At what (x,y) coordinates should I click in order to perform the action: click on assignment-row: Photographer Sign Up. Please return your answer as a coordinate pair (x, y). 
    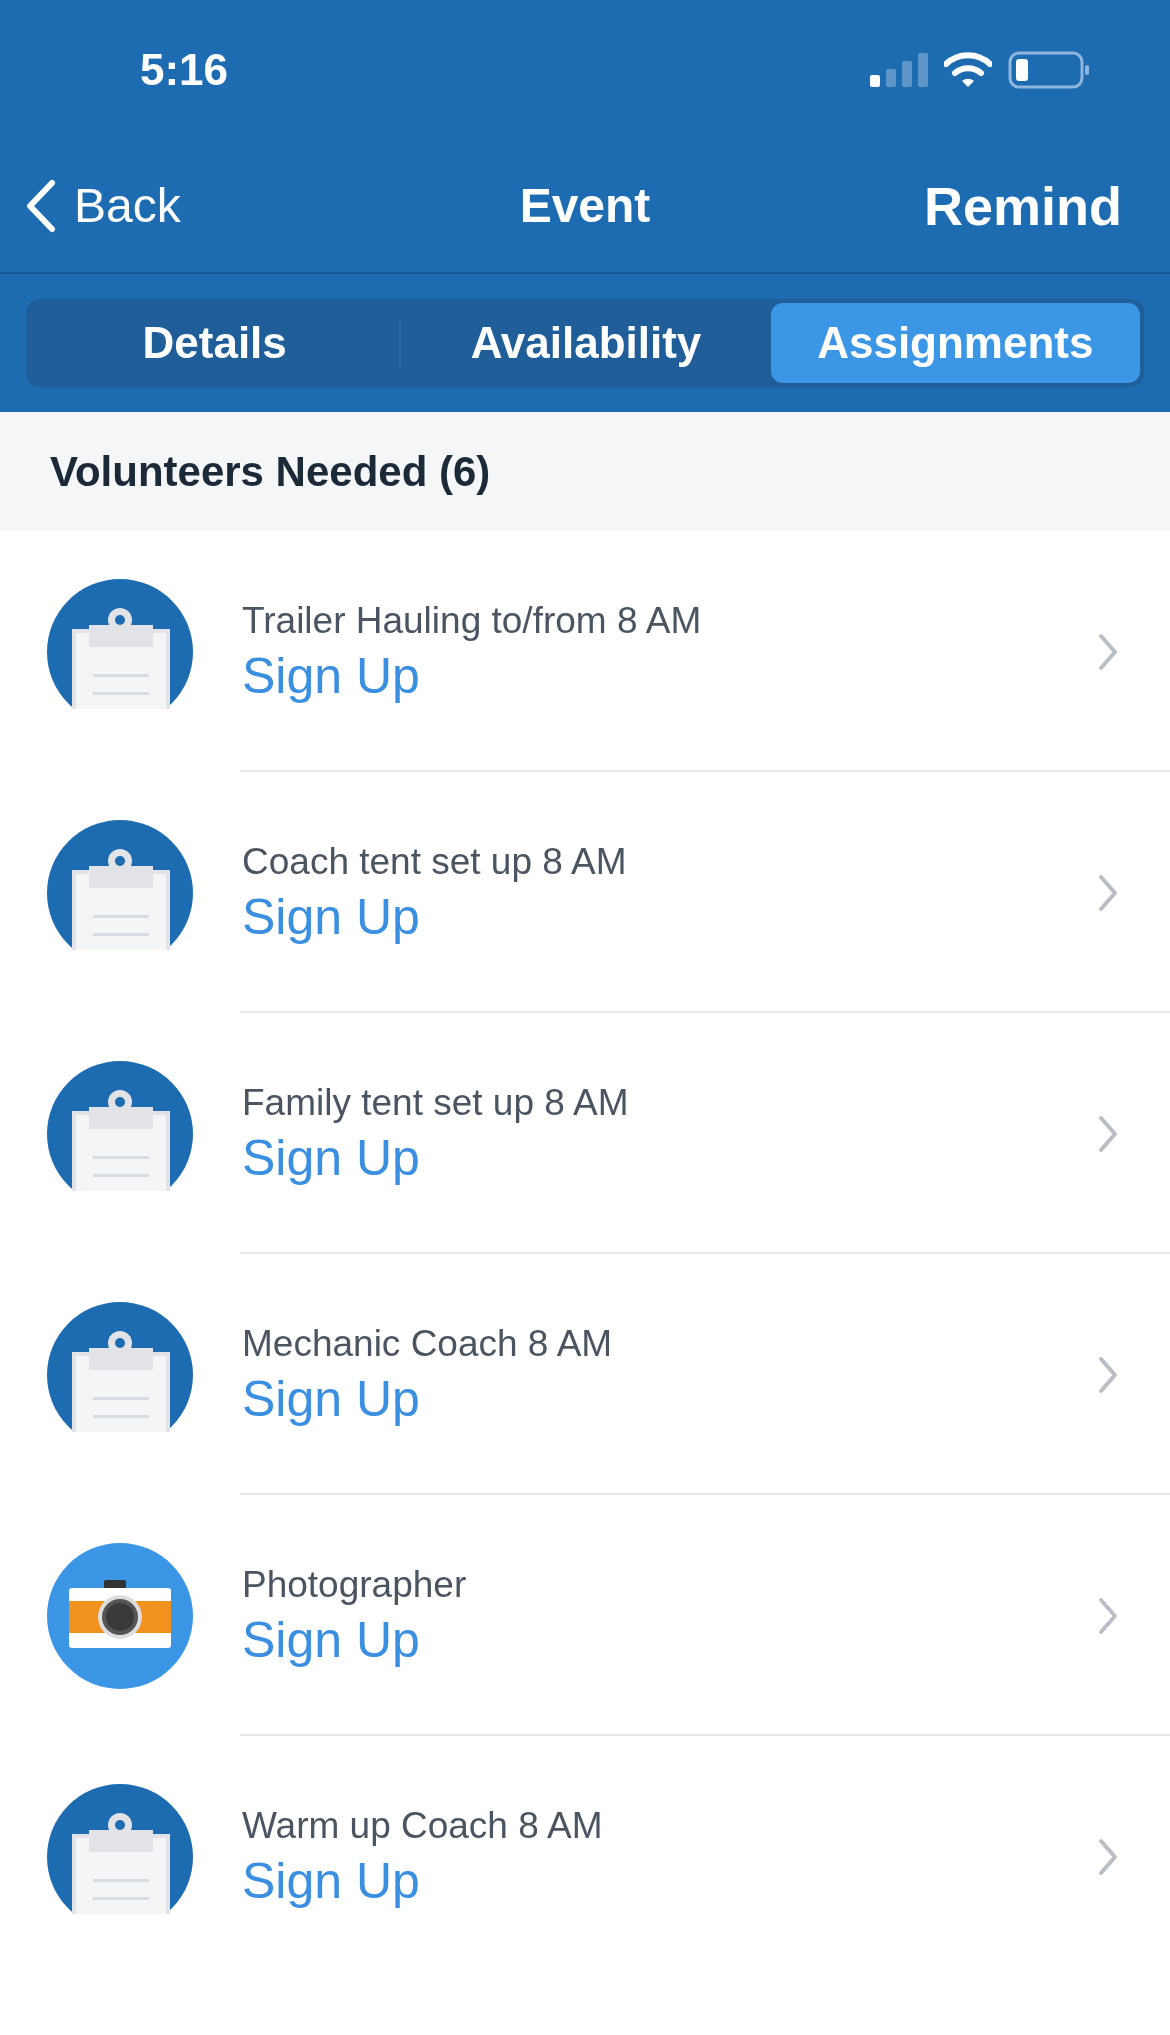
    Looking at the image, I should click on (585, 1615).